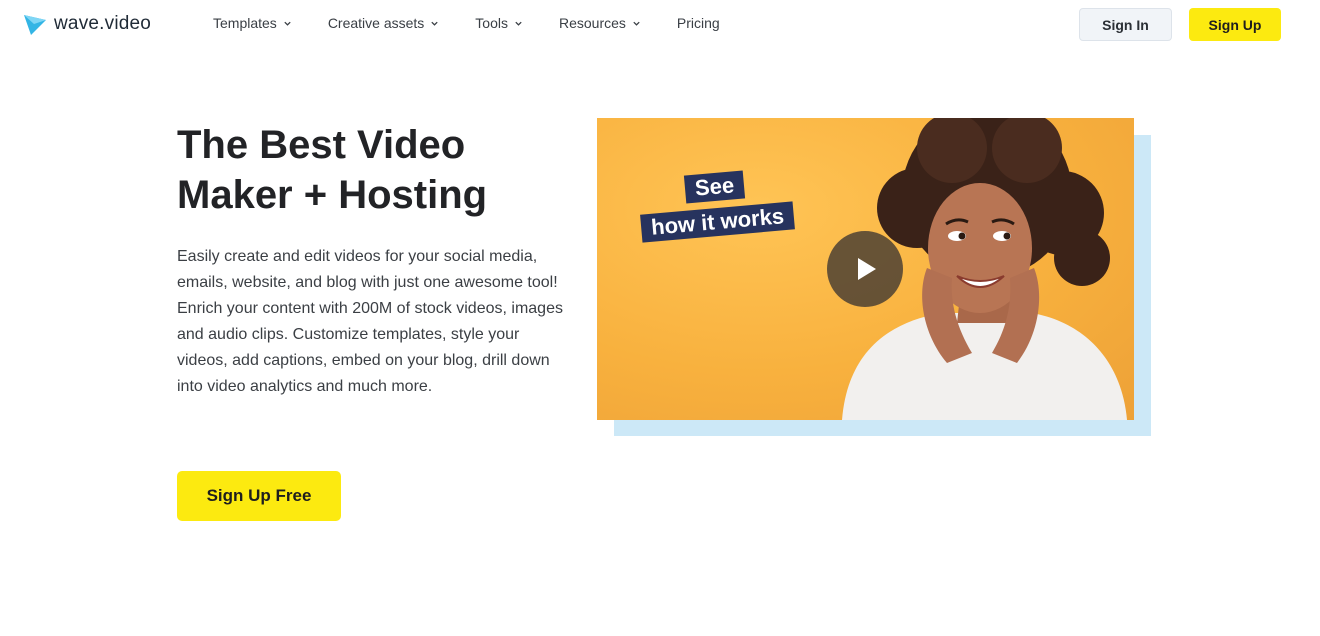 Image resolution: width=1320 pixels, height=636 pixels. What do you see at coordinates (1125, 24) in the screenshot?
I see `sign-in-button: Sign In` at bounding box center [1125, 24].